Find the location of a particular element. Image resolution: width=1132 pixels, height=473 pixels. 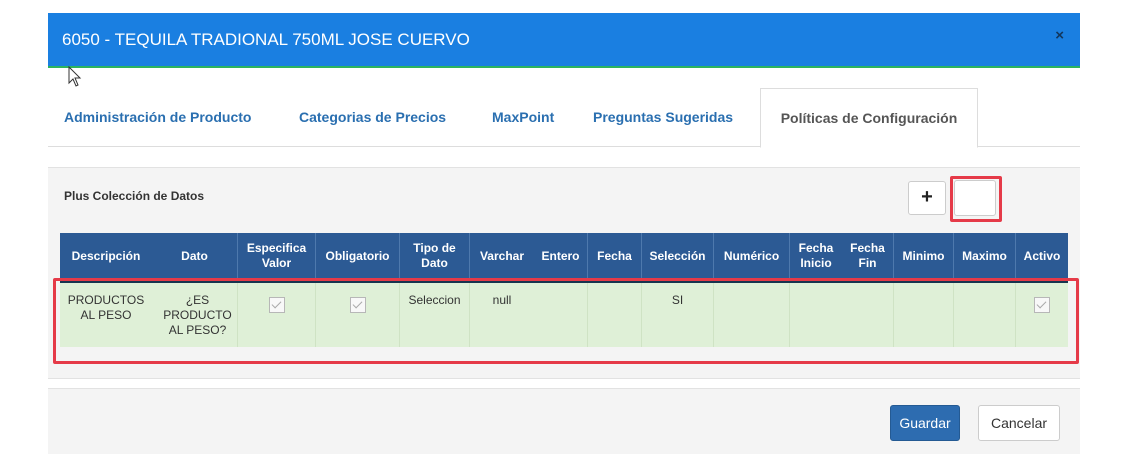

panel-title: Plus Colección de Datos is located at coordinates (134, 196).